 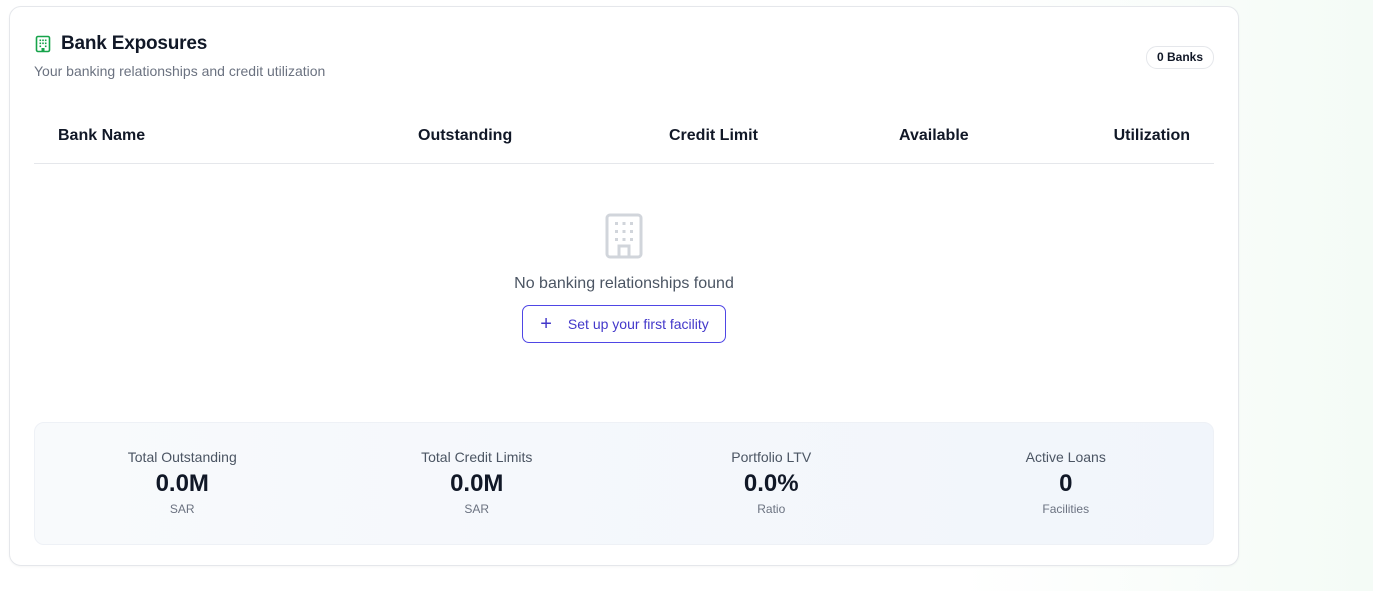 What do you see at coordinates (713, 135) in the screenshot?
I see `column-header-credit-limit: Credit Limit` at bounding box center [713, 135].